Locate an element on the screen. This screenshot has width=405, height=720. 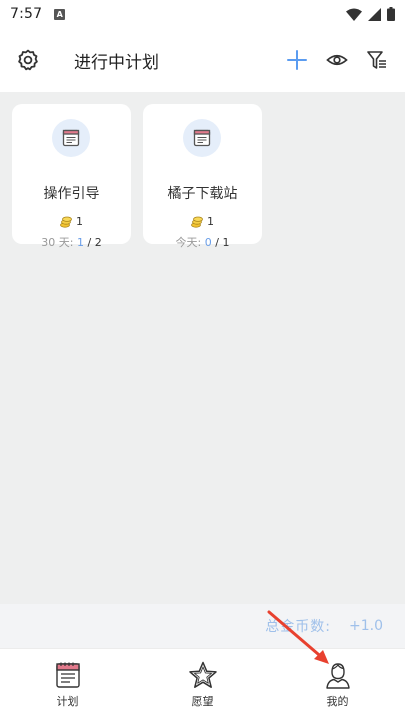
plan-done-count: 0 is located at coordinates (208, 242).